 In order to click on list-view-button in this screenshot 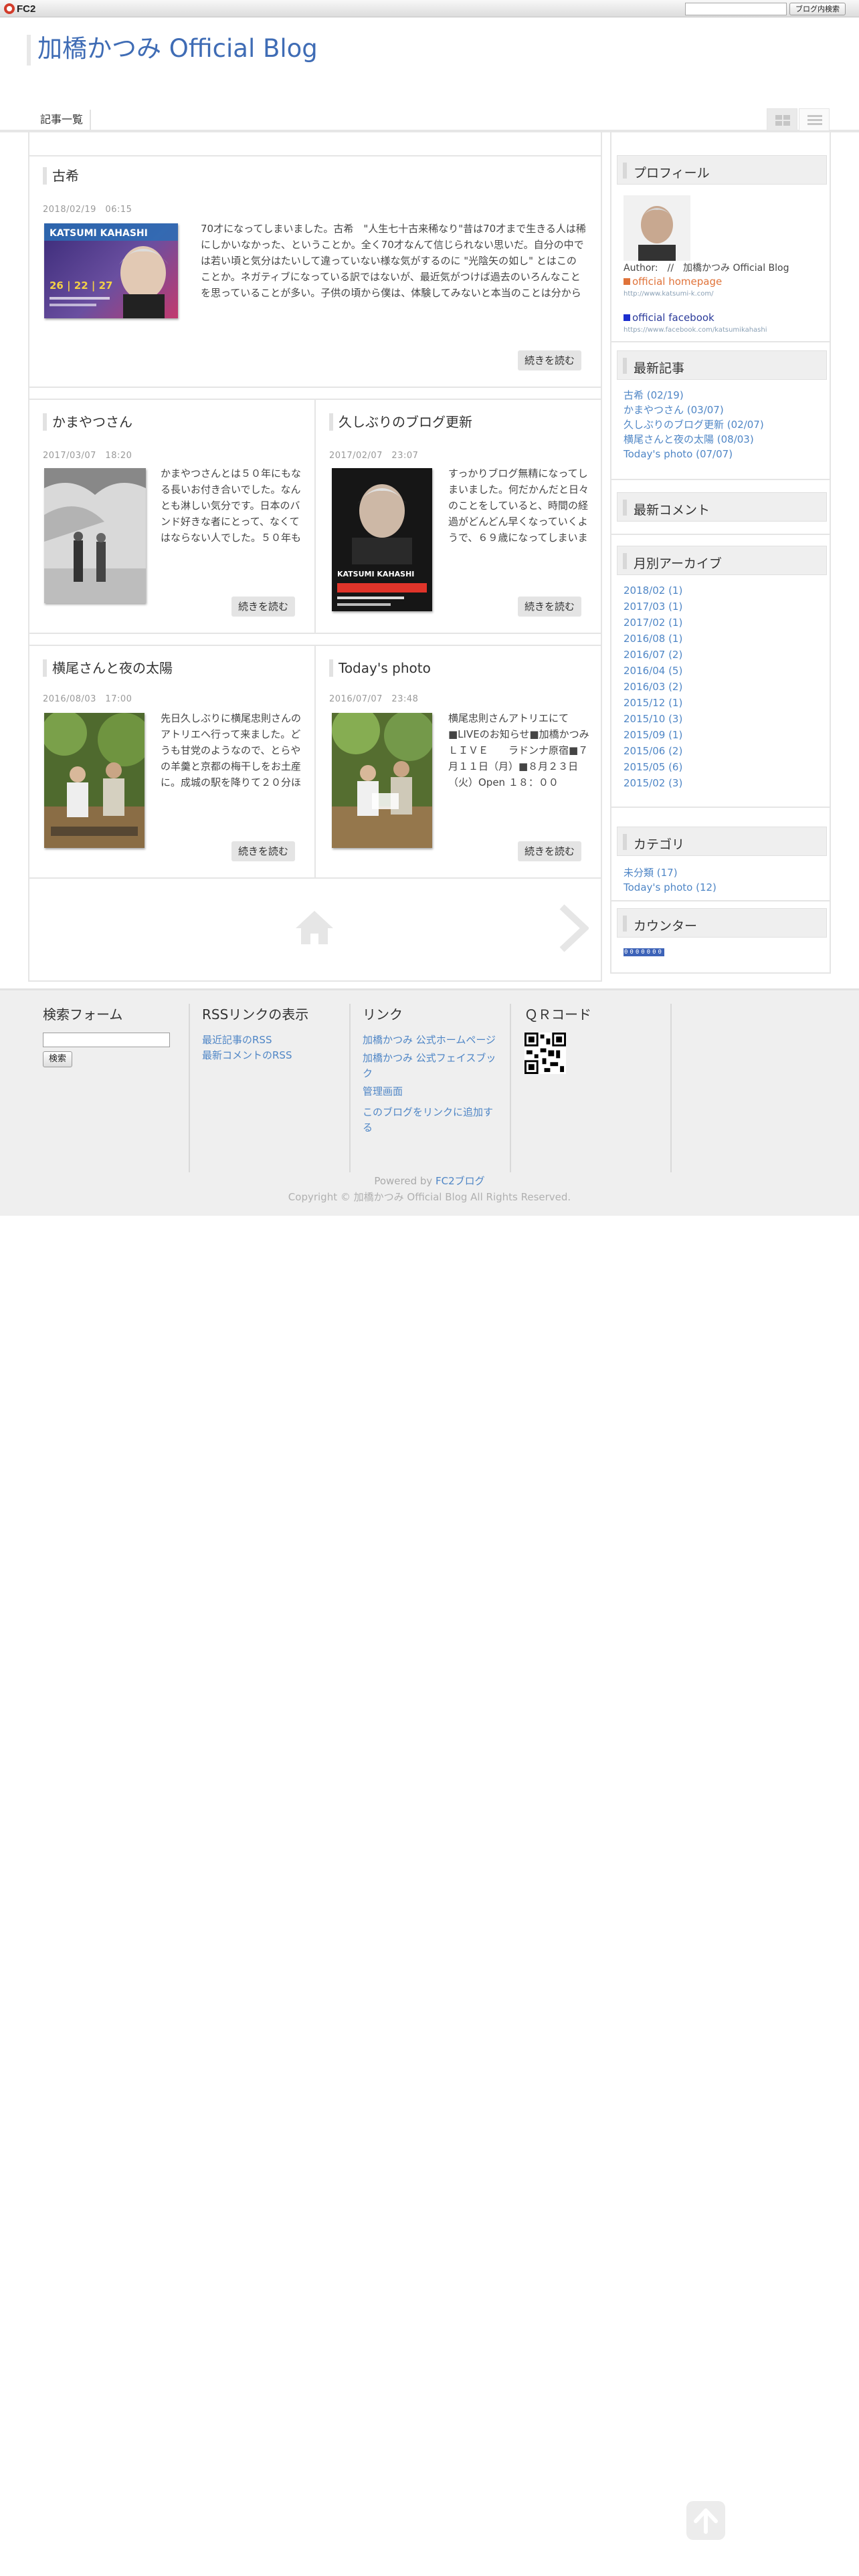, I will do `click(814, 119)`.